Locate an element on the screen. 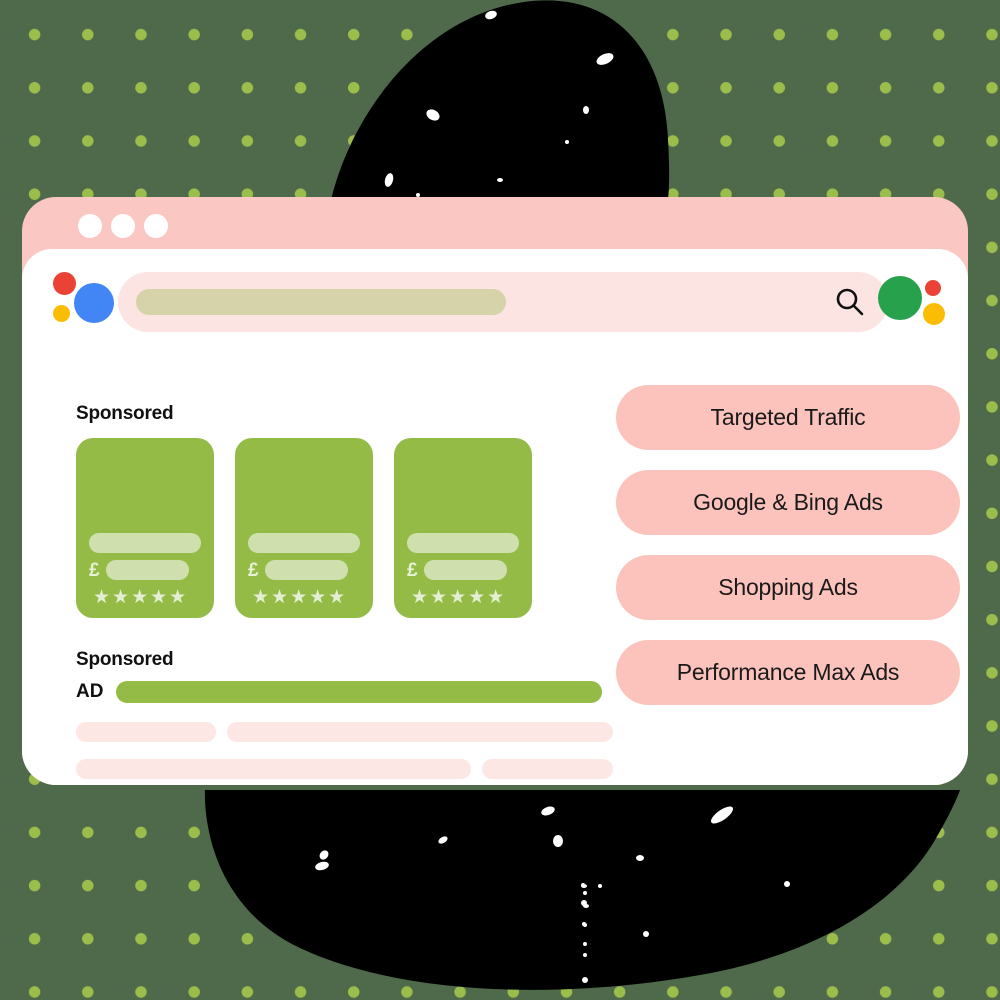  logo-yellow-dot-icon is located at coordinates (61, 313).